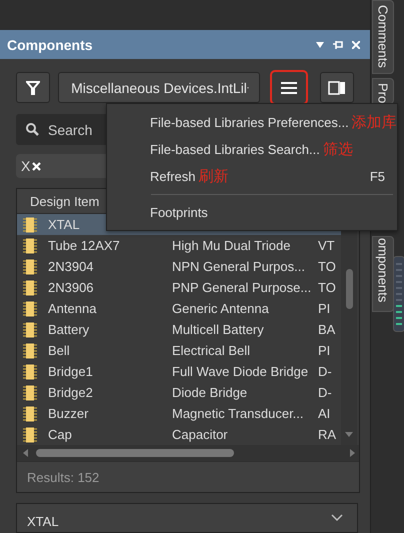  Describe the element at coordinates (232, 245) in the screenshot. I see `table-cell-text: High Mu Dual Triode` at that location.